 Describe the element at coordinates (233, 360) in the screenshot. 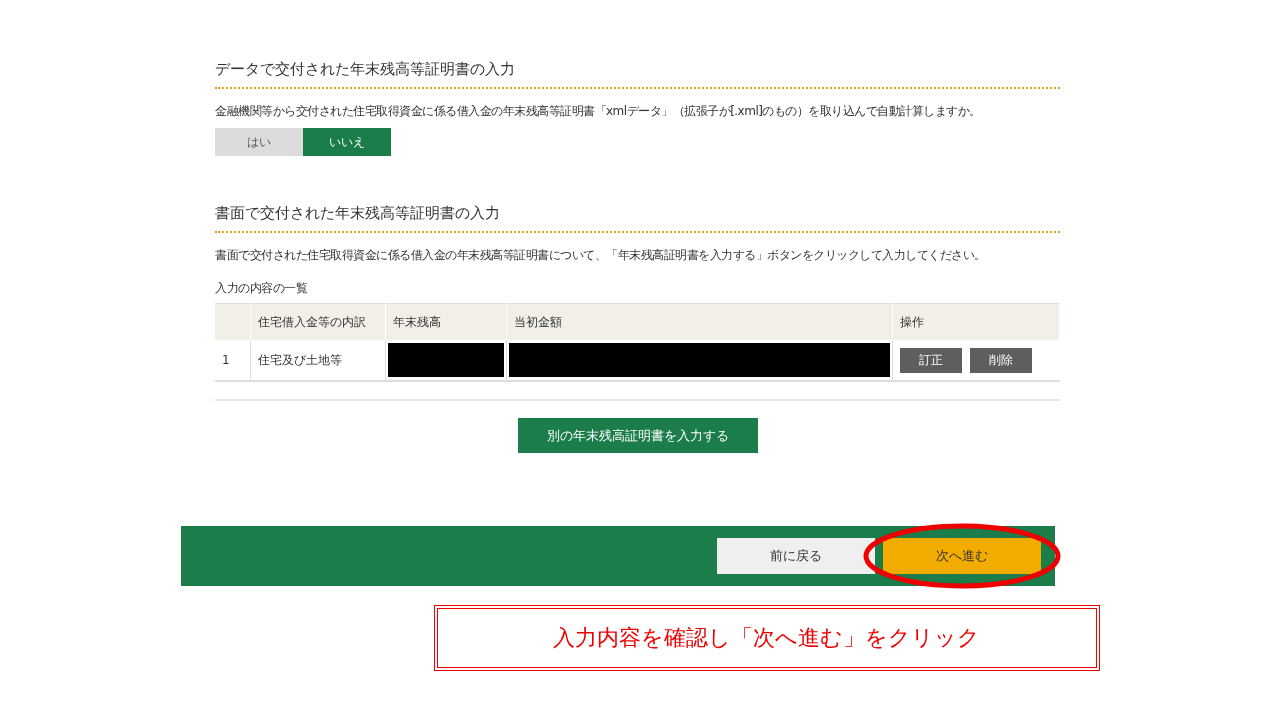

I see `row-number: 1` at that location.